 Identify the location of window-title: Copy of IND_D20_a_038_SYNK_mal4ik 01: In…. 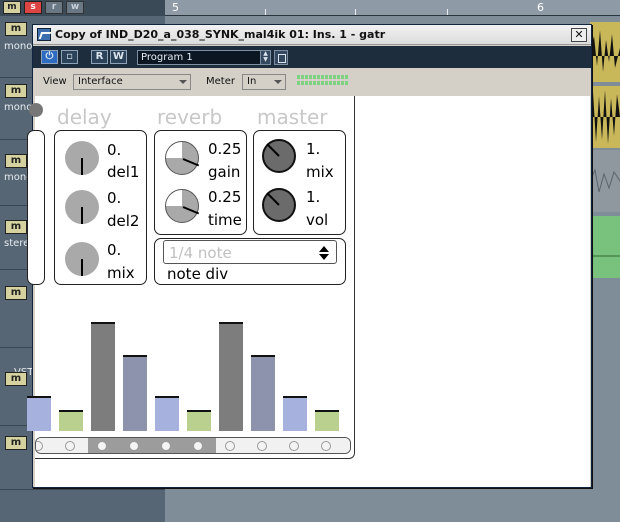
(220, 34).